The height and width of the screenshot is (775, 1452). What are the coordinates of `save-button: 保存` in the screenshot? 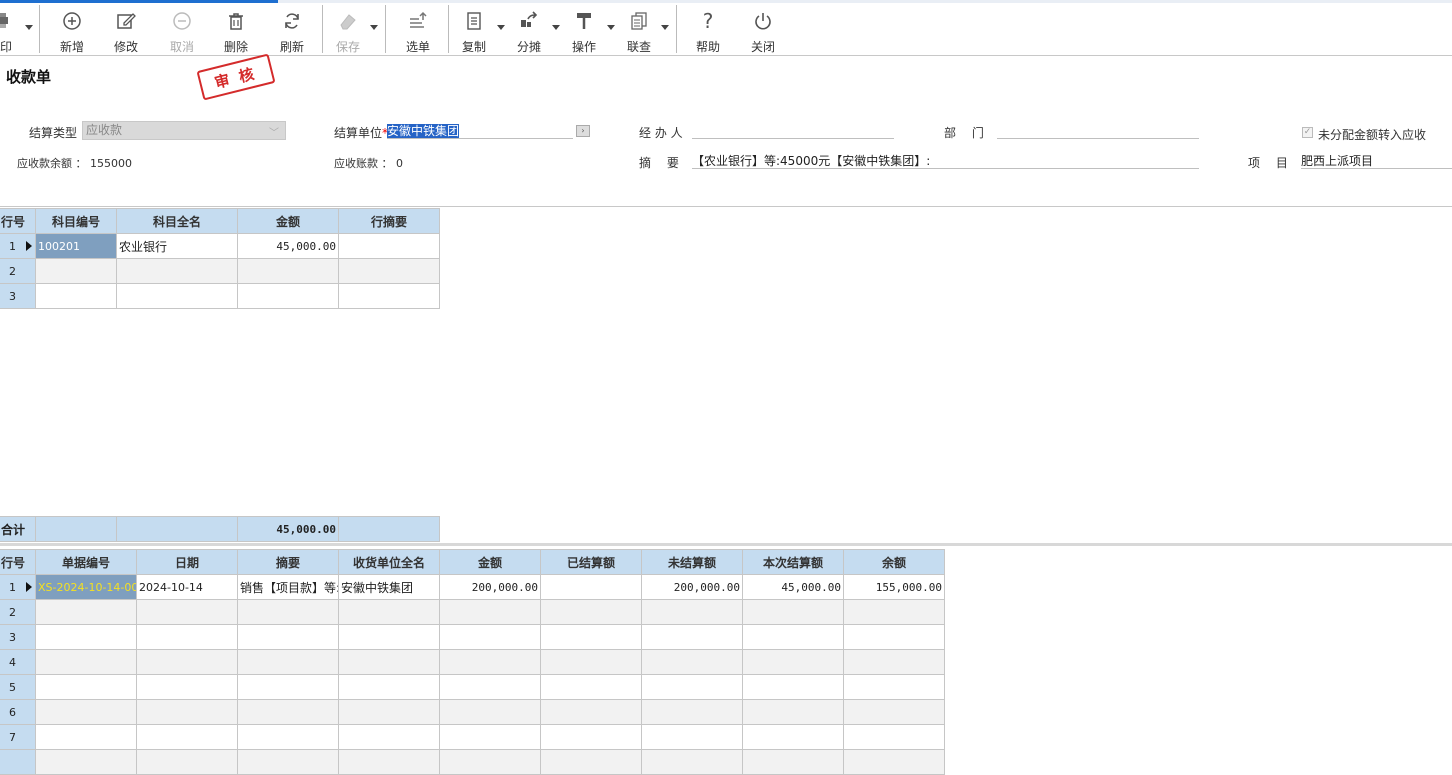 It's located at (348, 29).